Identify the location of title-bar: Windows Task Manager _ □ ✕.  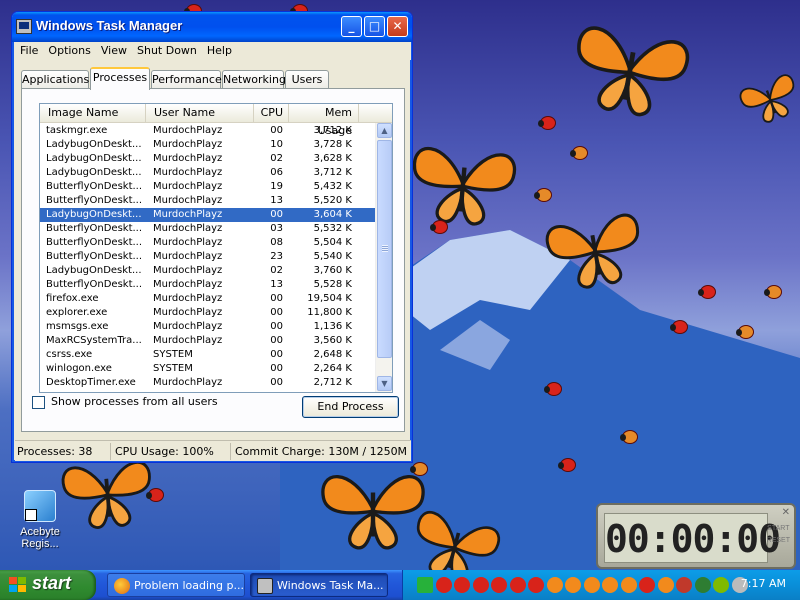
(212, 27).